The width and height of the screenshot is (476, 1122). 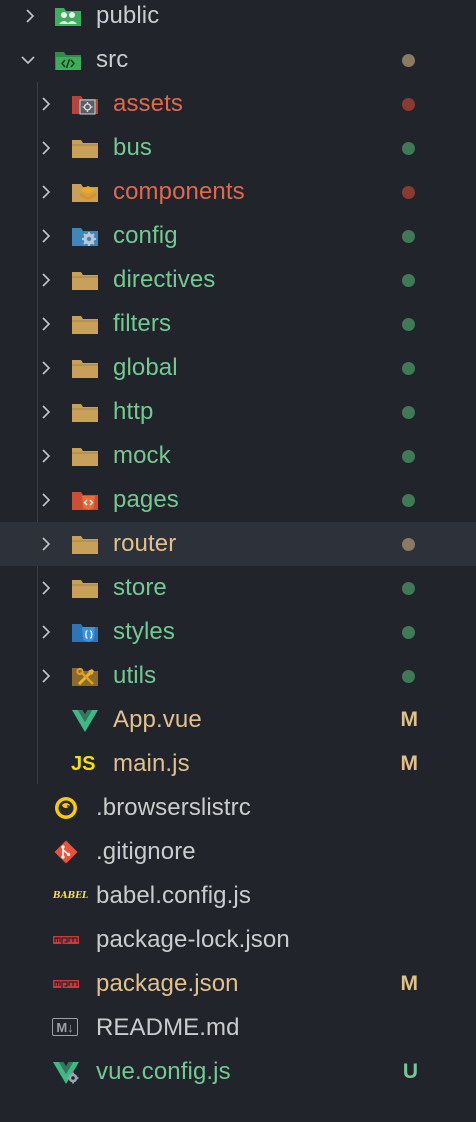 I want to click on tree-item-public: public, so click(x=238, y=19).